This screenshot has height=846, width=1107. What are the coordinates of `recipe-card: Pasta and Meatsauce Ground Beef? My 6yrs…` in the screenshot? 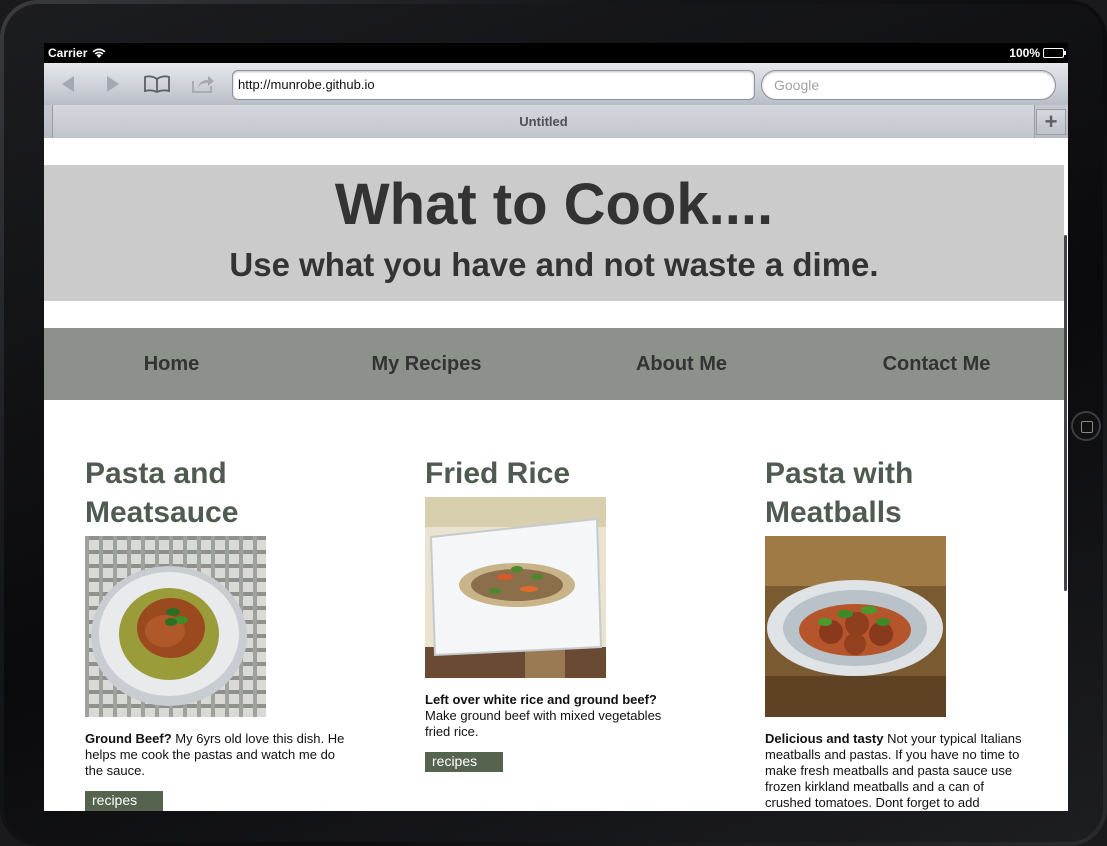 It's located at (217, 632).